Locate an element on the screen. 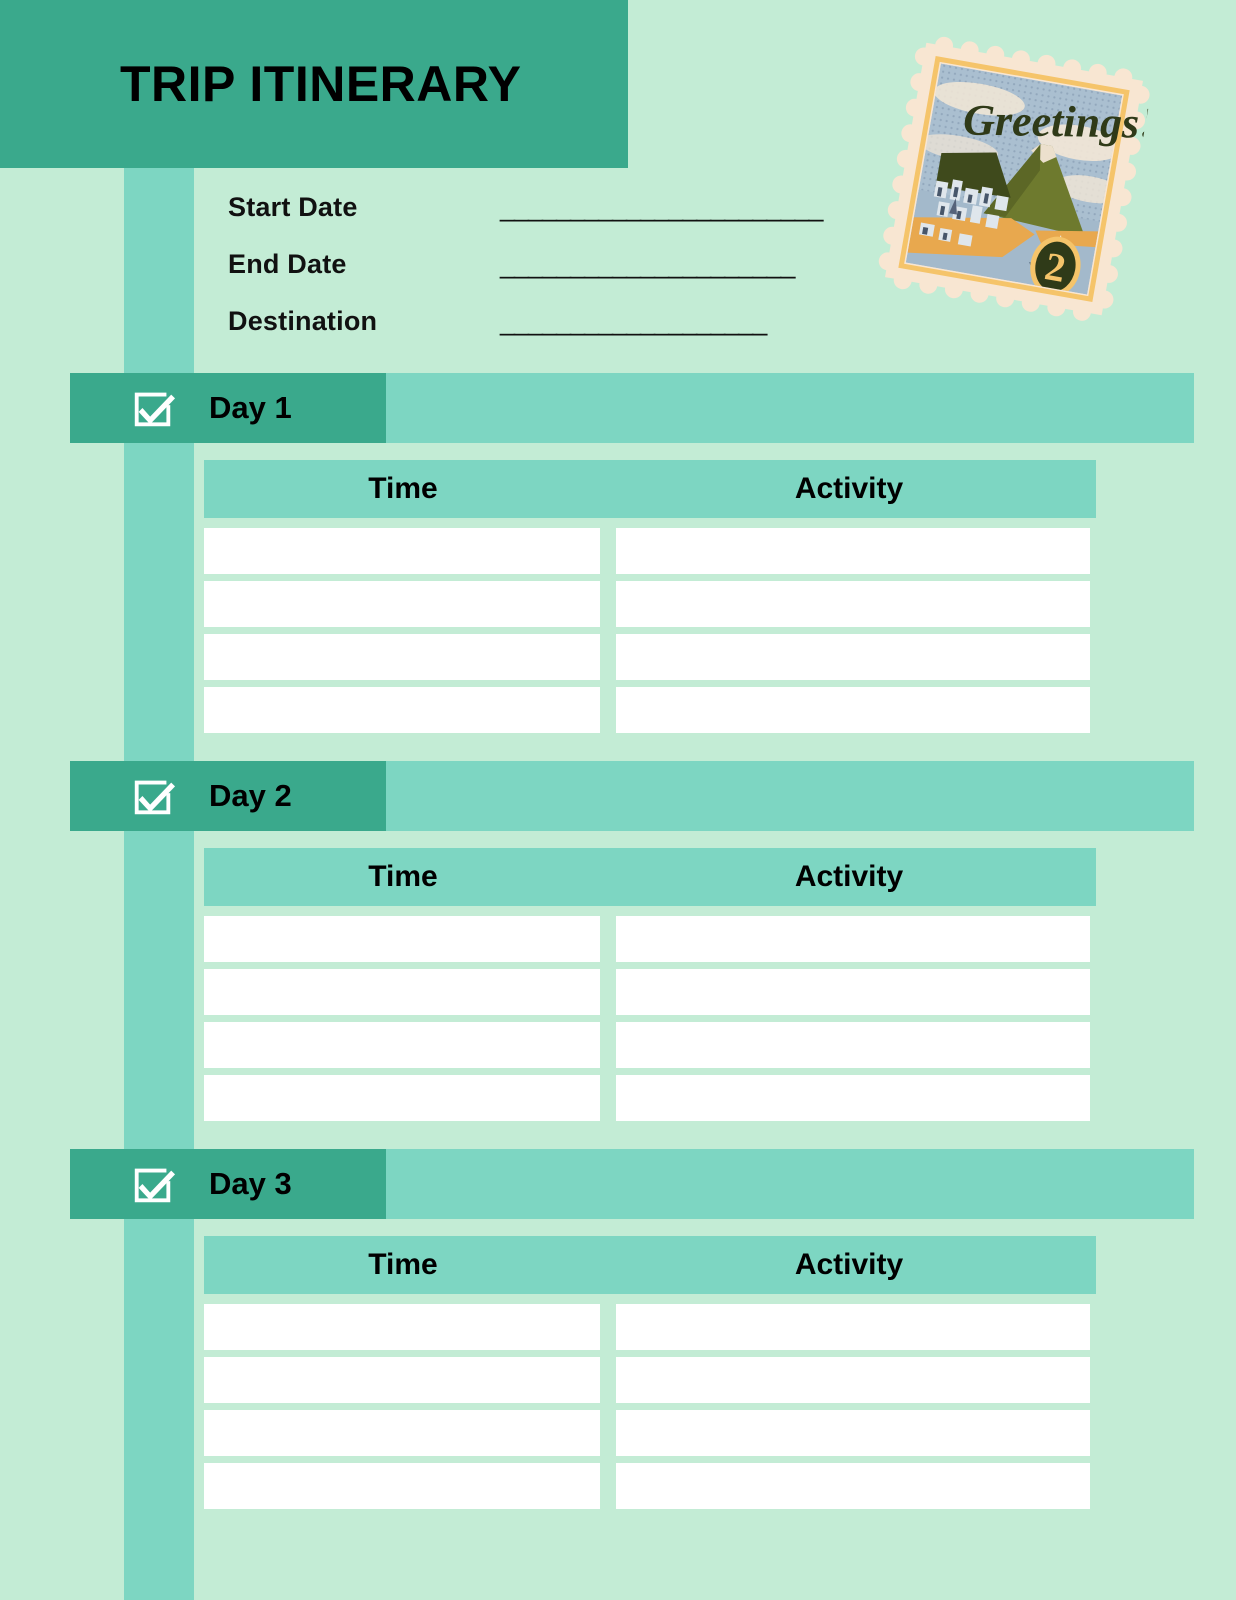 This screenshot has width=1236, height=1600. field-end-date: End Date _____________________ is located at coordinates (525, 277).